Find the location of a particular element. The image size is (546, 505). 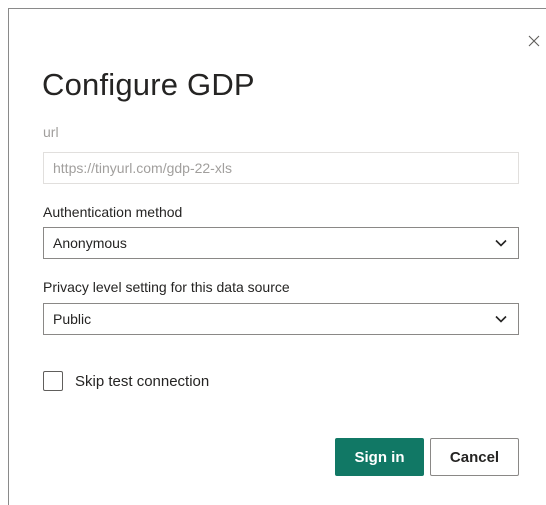

privacy-level-select: Public is located at coordinates (281, 319).